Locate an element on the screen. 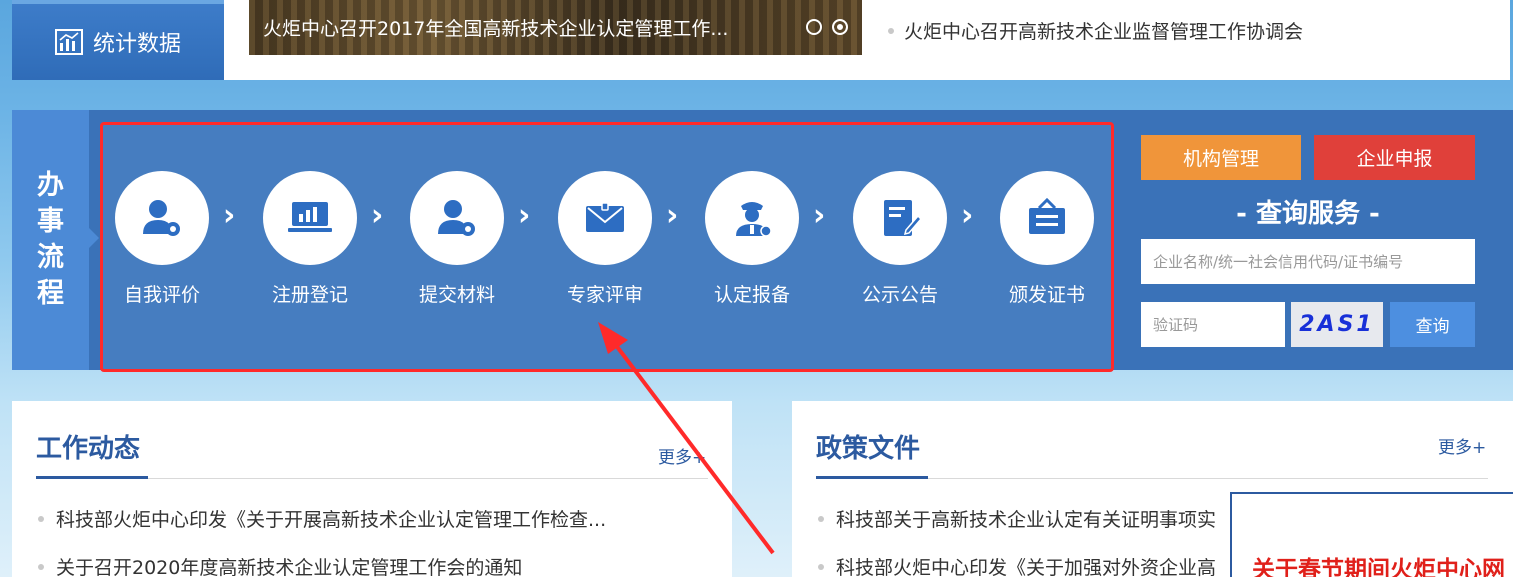 The height and width of the screenshot is (577, 1513). process-label-char: 流 is located at coordinates (50, 257).